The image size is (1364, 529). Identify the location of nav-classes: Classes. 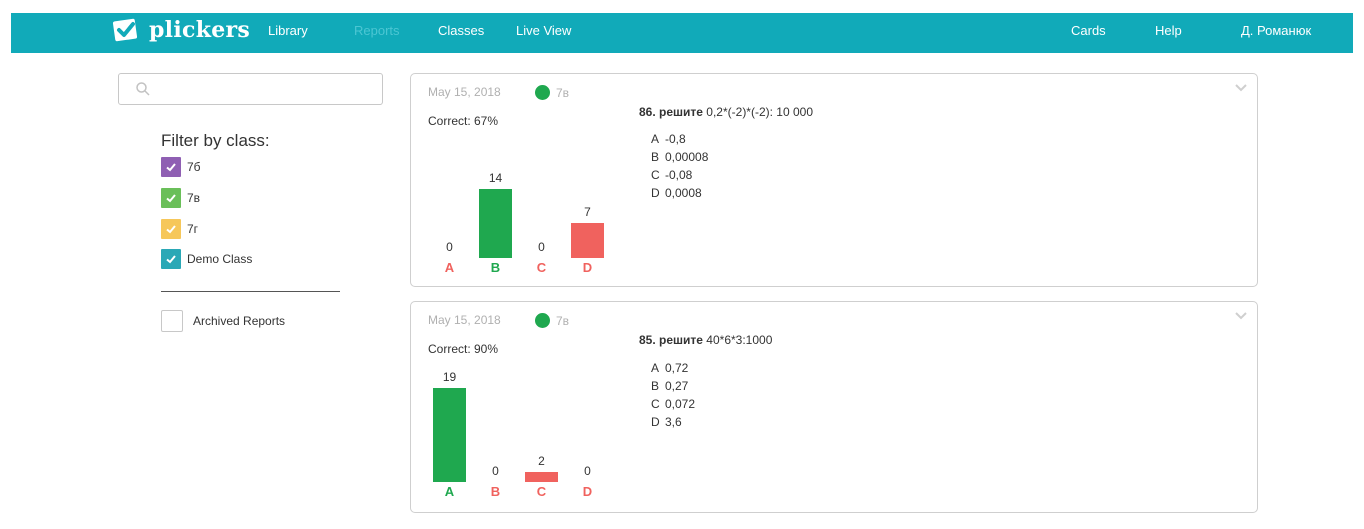
(461, 30).